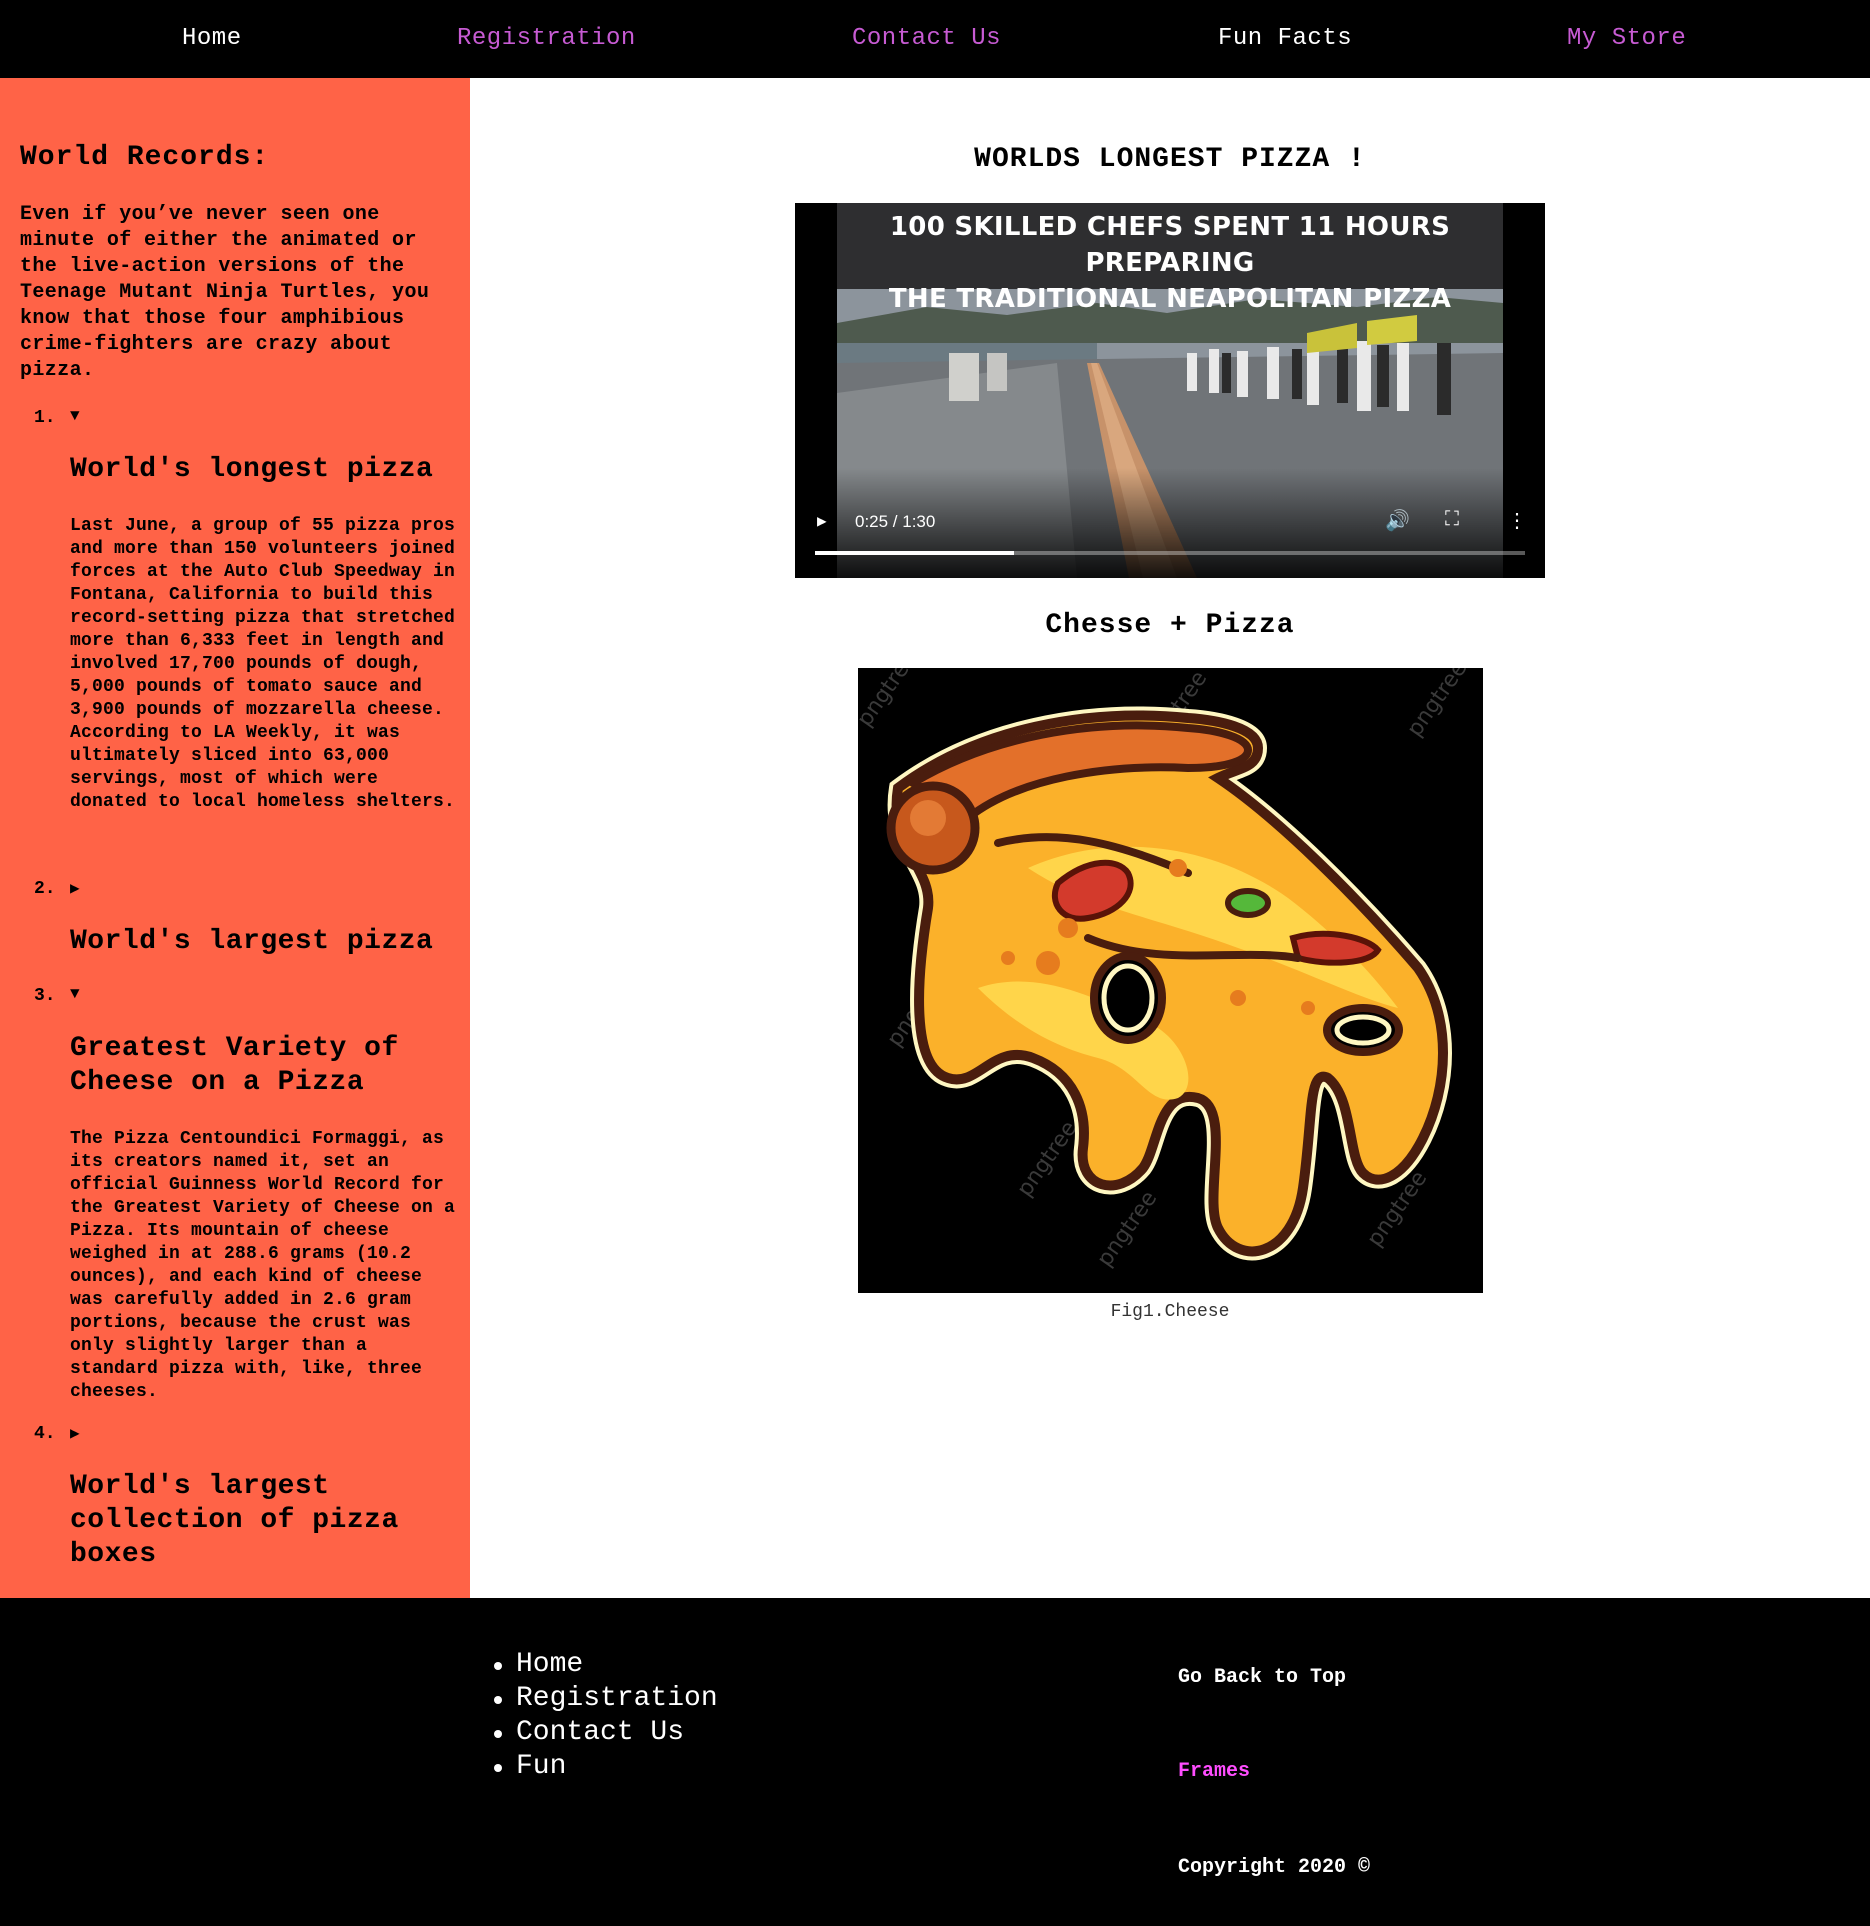 The width and height of the screenshot is (1870, 1926). I want to click on video-controls: ▶ 0:25 / 1:30 🔊 ⛶ ⋮, so click(1170, 523).